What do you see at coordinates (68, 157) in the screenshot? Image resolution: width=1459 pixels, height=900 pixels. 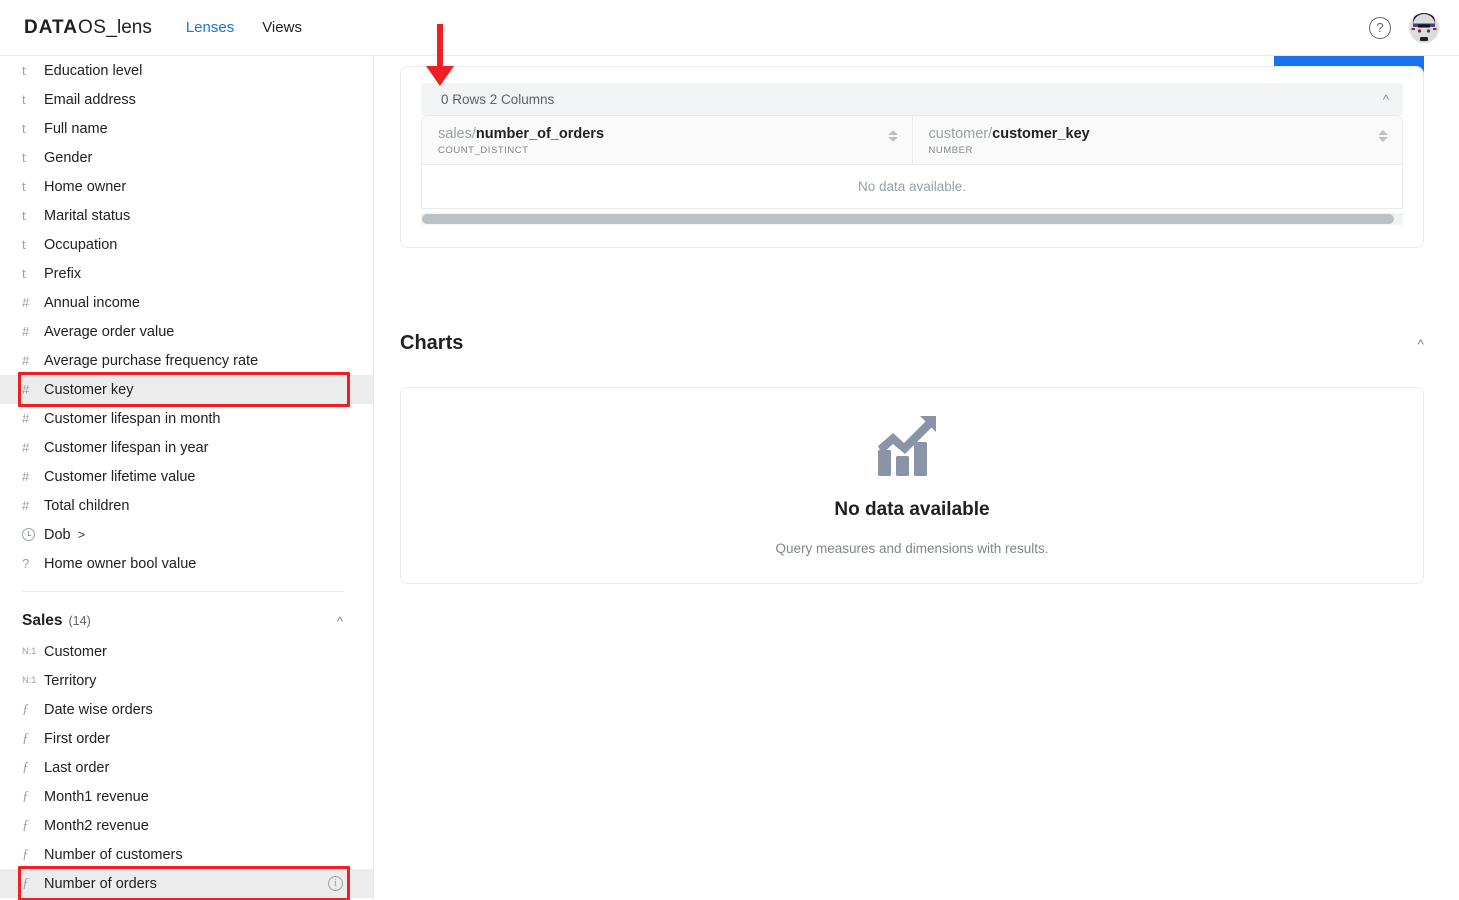 I see `field-label: Gender` at bounding box center [68, 157].